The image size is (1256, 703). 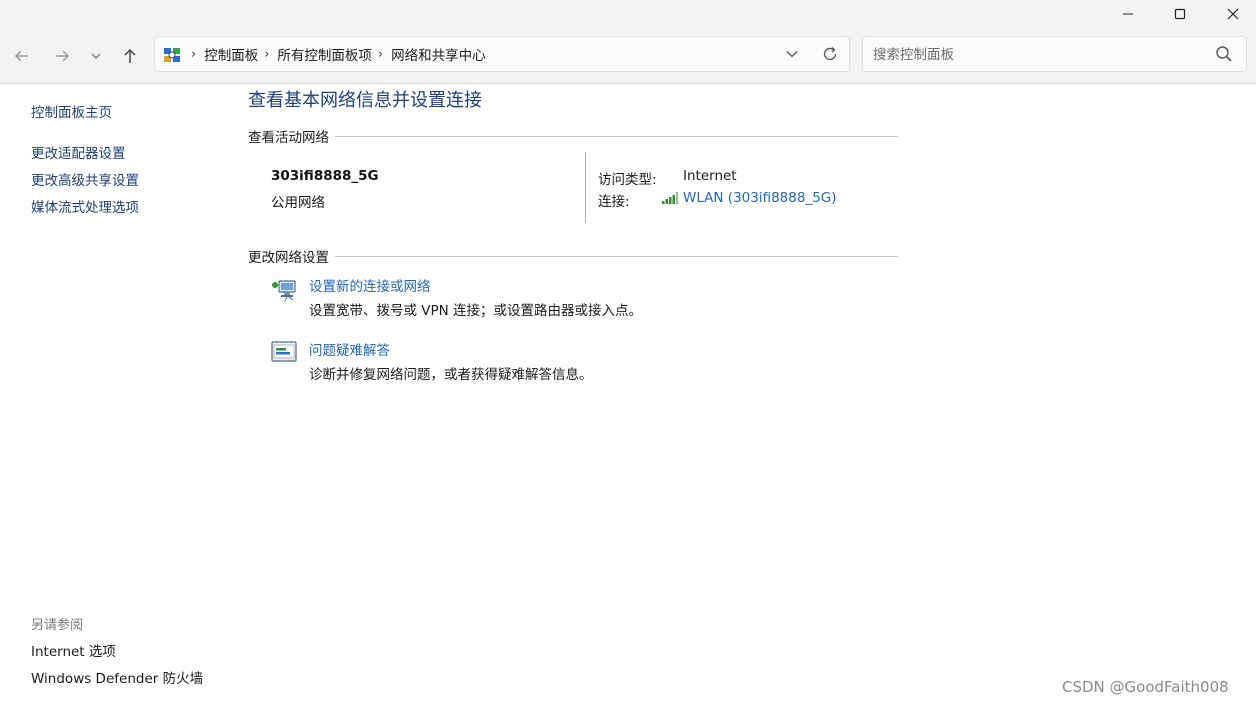 I want to click on back-button, so click(x=22, y=56).